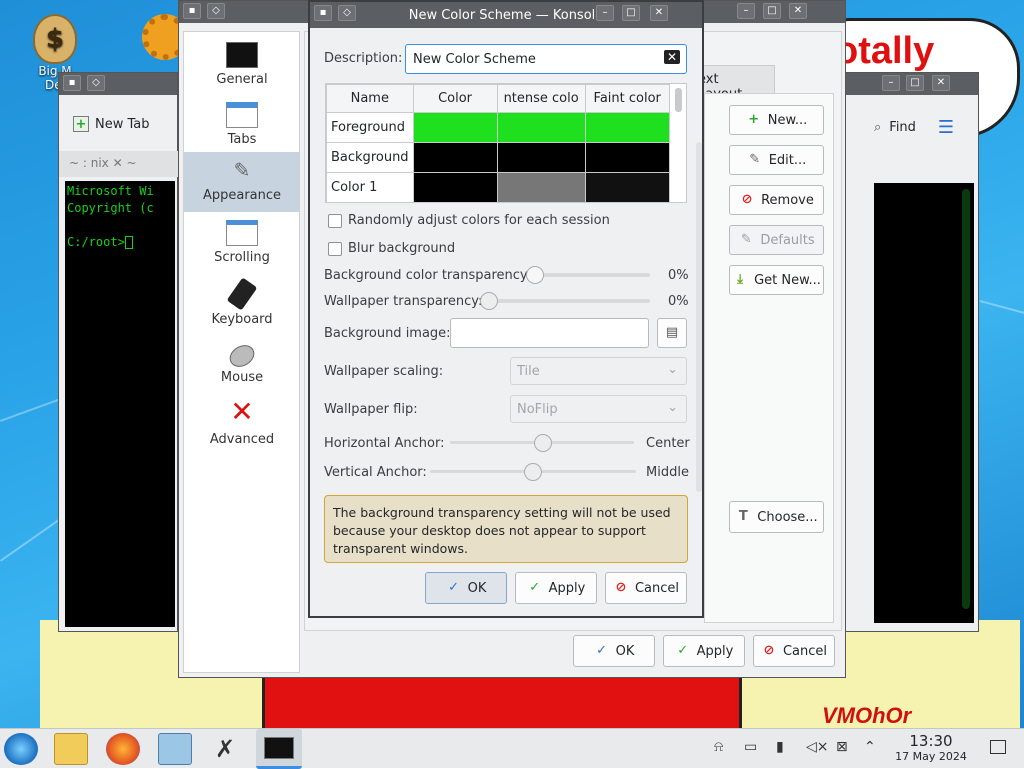  What do you see at coordinates (335, 221) in the screenshot?
I see `random-colors-checkbox` at bounding box center [335, 221].